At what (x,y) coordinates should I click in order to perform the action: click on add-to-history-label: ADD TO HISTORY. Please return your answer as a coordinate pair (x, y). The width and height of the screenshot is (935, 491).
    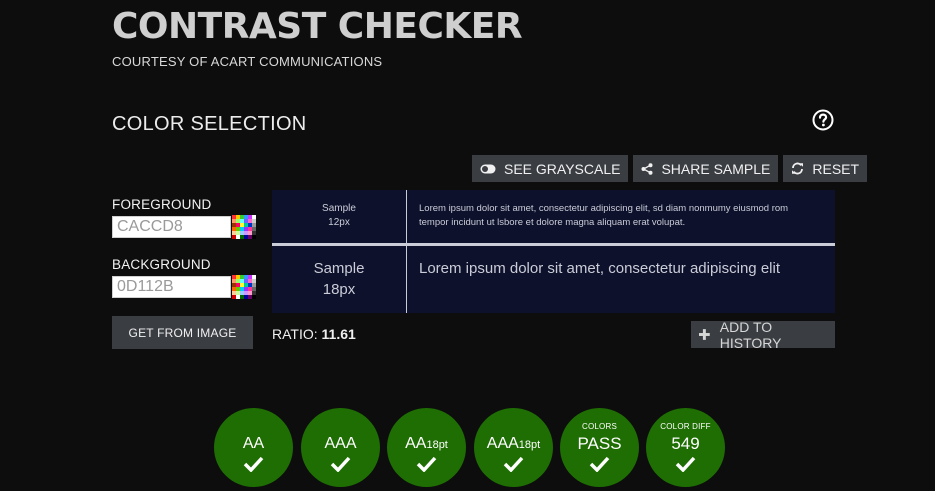
    Looking at the image, I should click on (750, 334).